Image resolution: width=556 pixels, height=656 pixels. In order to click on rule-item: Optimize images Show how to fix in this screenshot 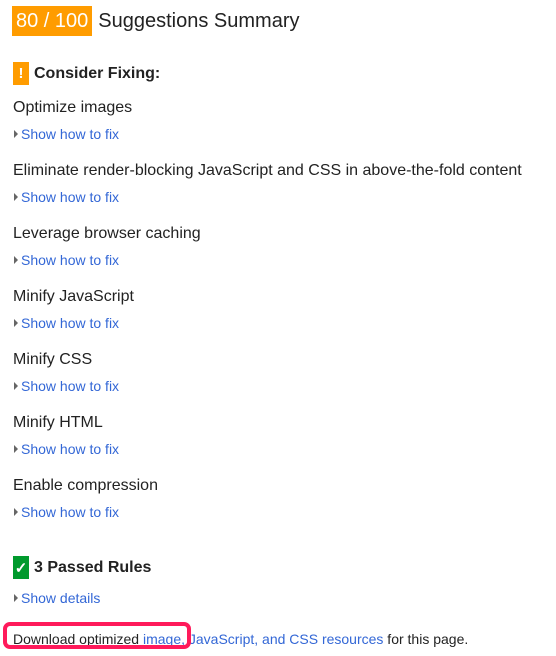, I will do `click(72, 120)`.